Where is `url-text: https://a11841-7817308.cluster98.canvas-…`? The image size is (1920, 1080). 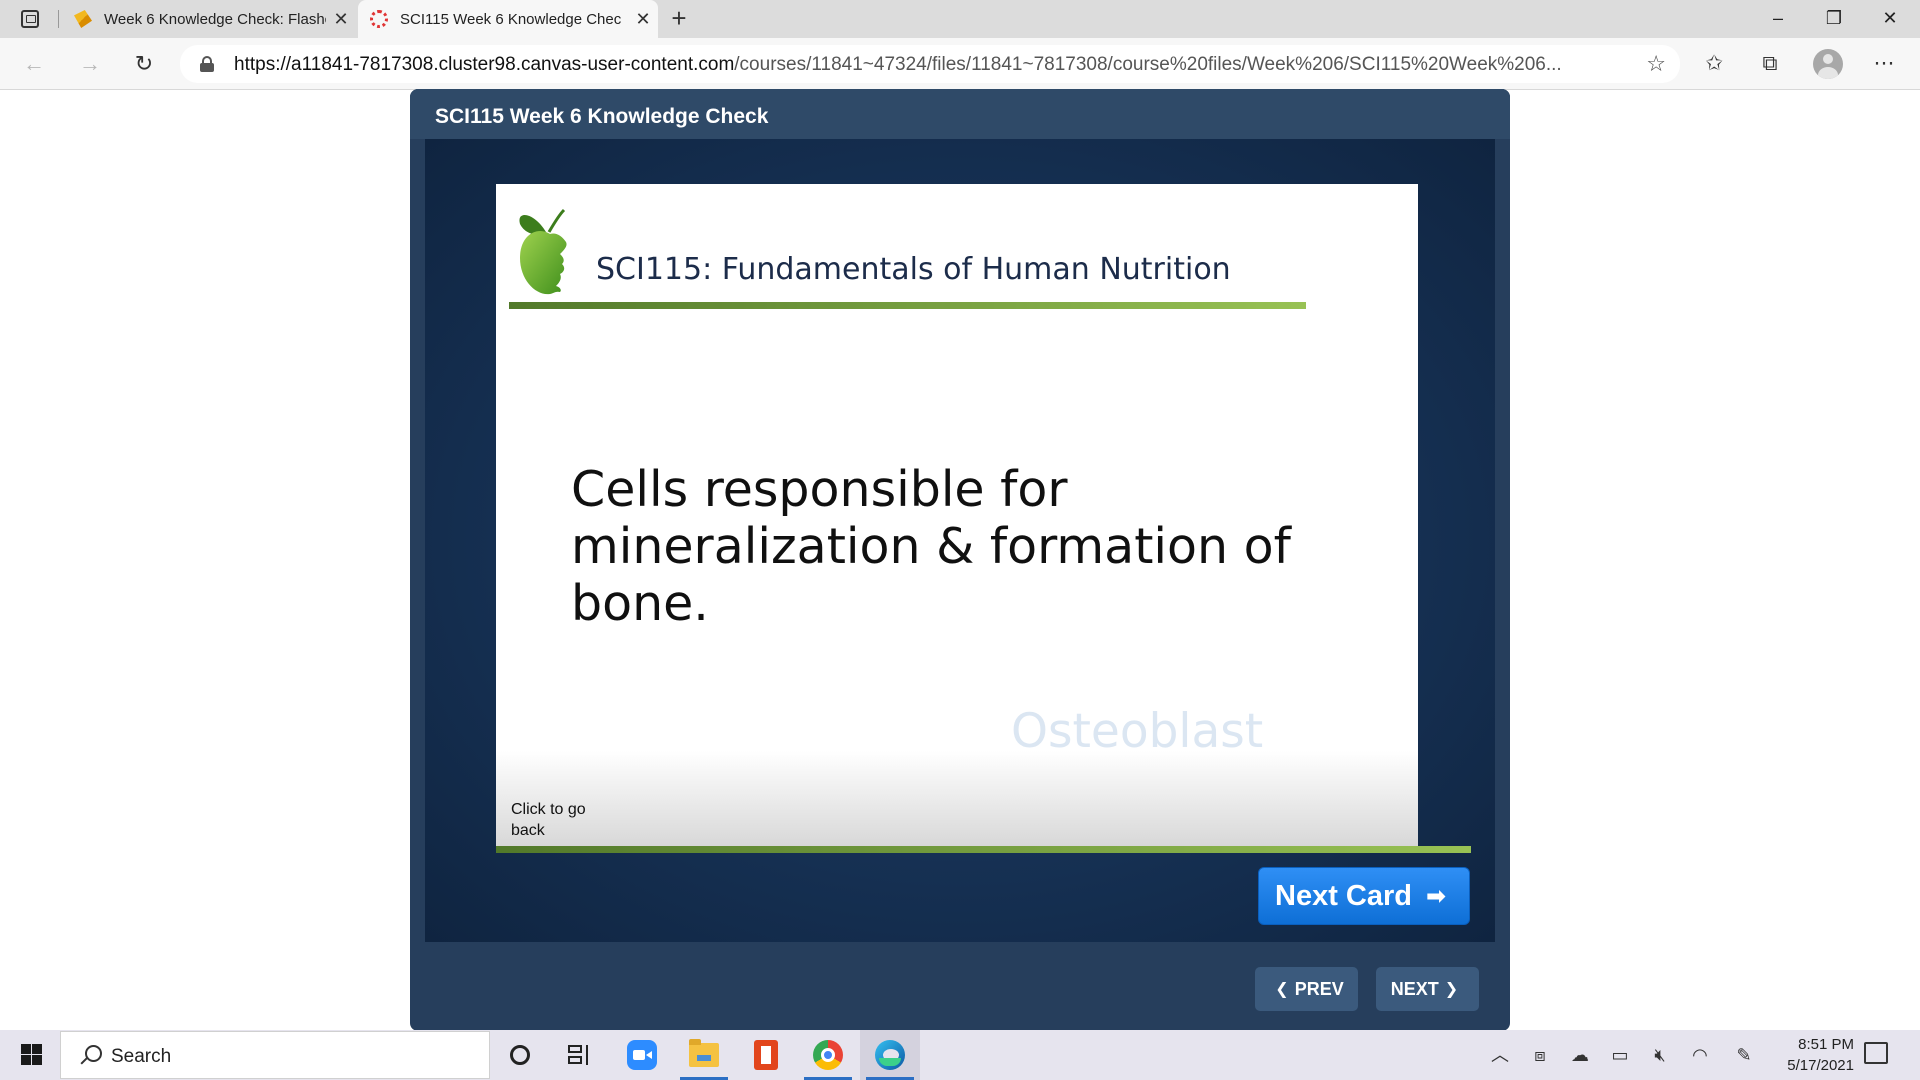
url-text: https://a11841-7817308.cluster98.canvas-… is located at coordinates (929, 65).